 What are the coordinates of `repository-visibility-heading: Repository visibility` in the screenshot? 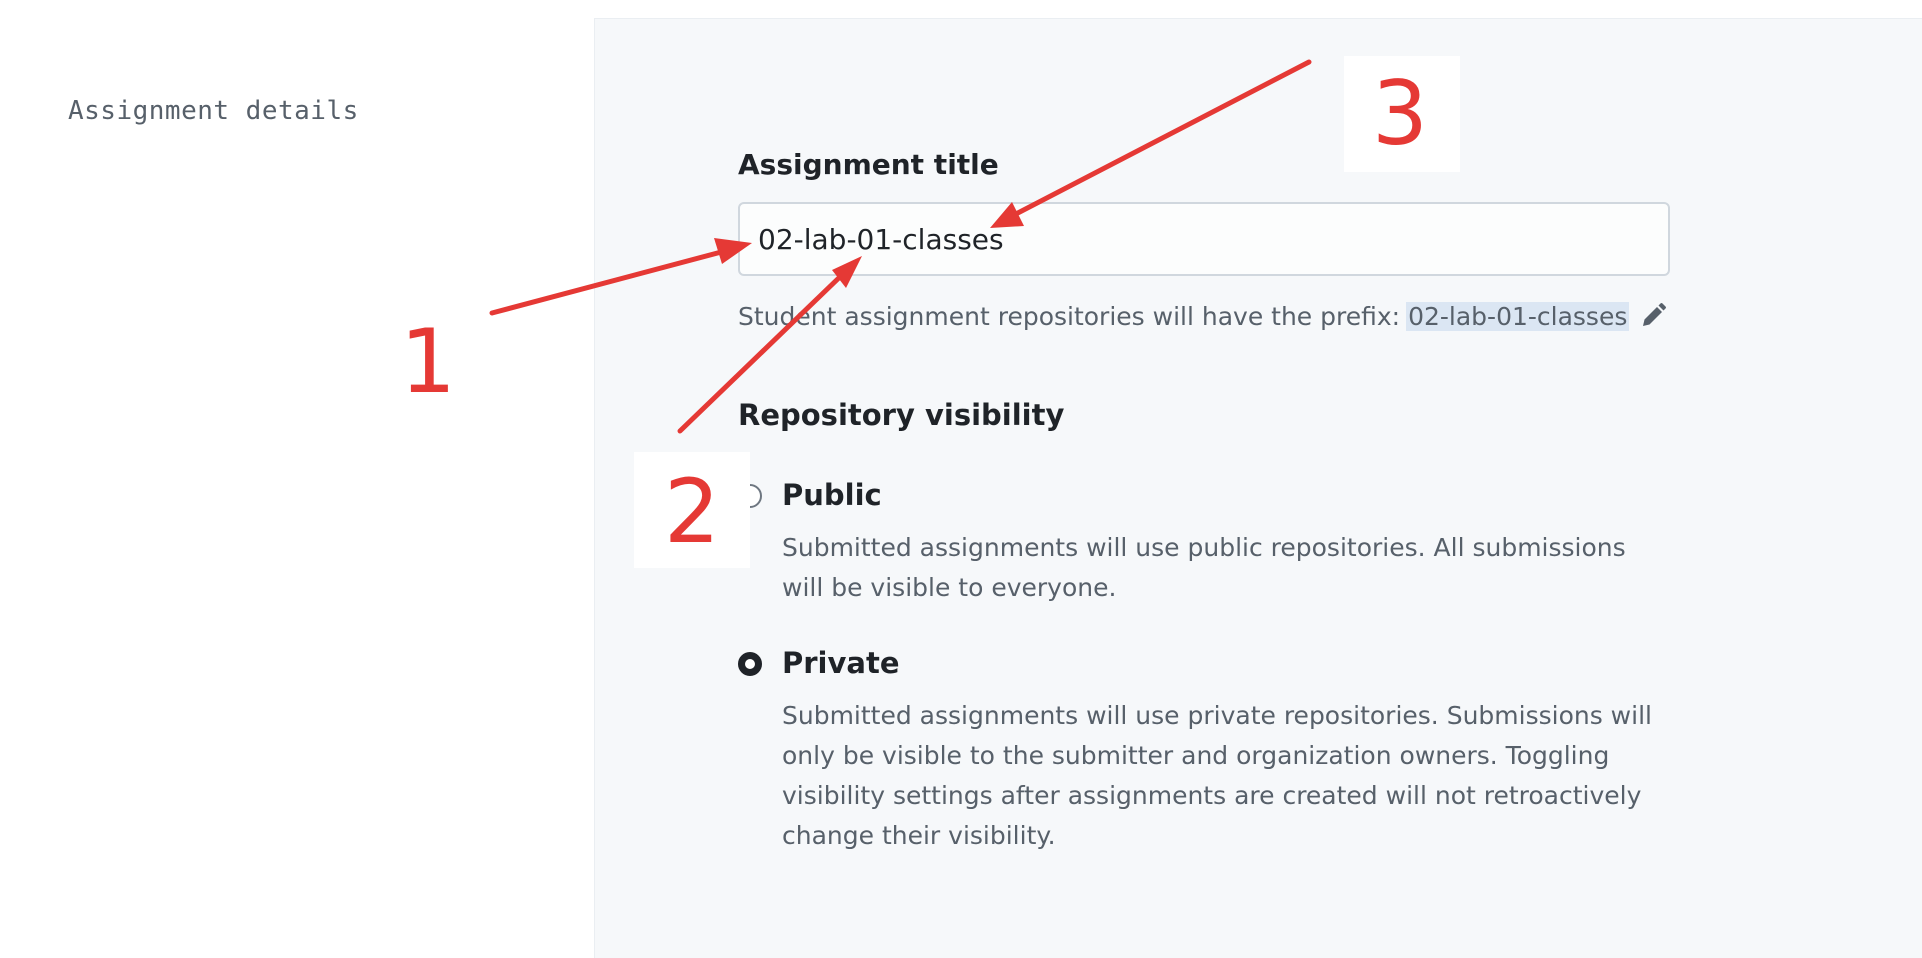 It's located at (901, 415).